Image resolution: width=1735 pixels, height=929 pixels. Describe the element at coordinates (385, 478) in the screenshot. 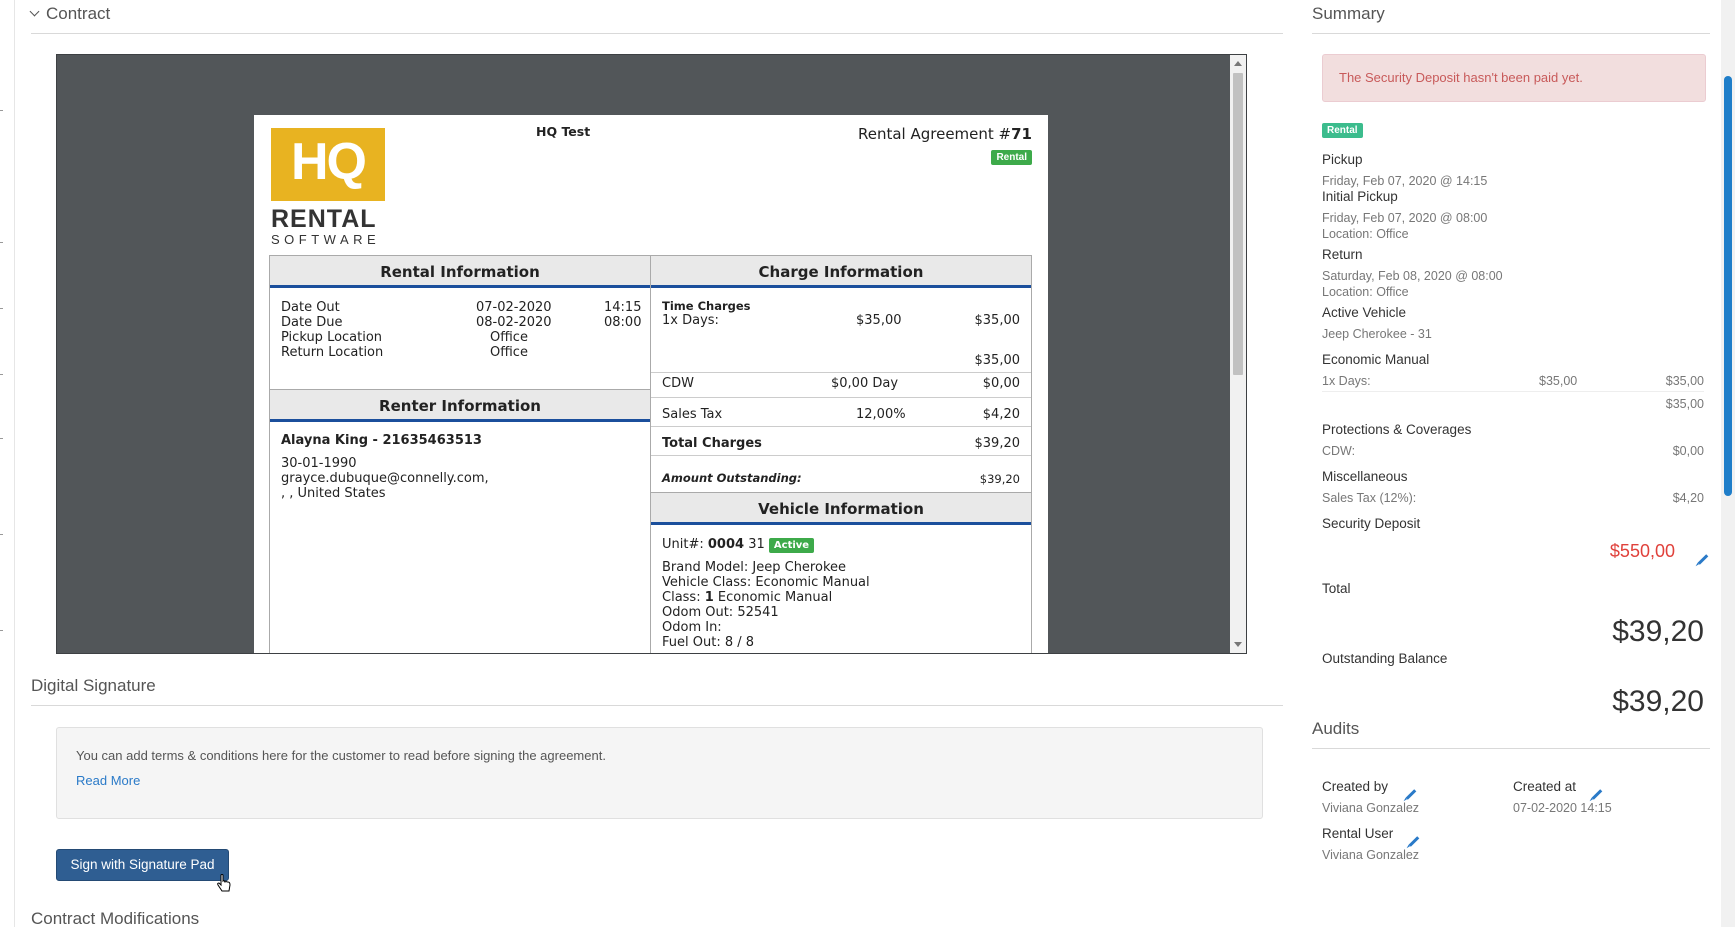

I see `renter-email: grayce.dubuque@connelly.com,` at that location.